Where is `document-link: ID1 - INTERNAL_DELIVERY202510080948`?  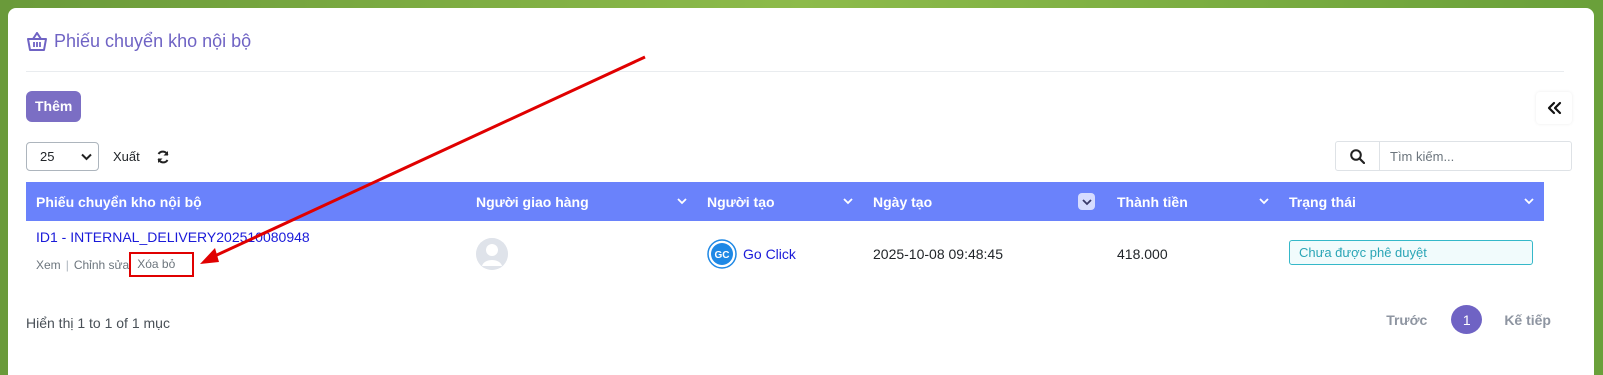
document-link: ID1 - INTERNAL_DELIVERY202510080948 is located at coordinates (246, 237).